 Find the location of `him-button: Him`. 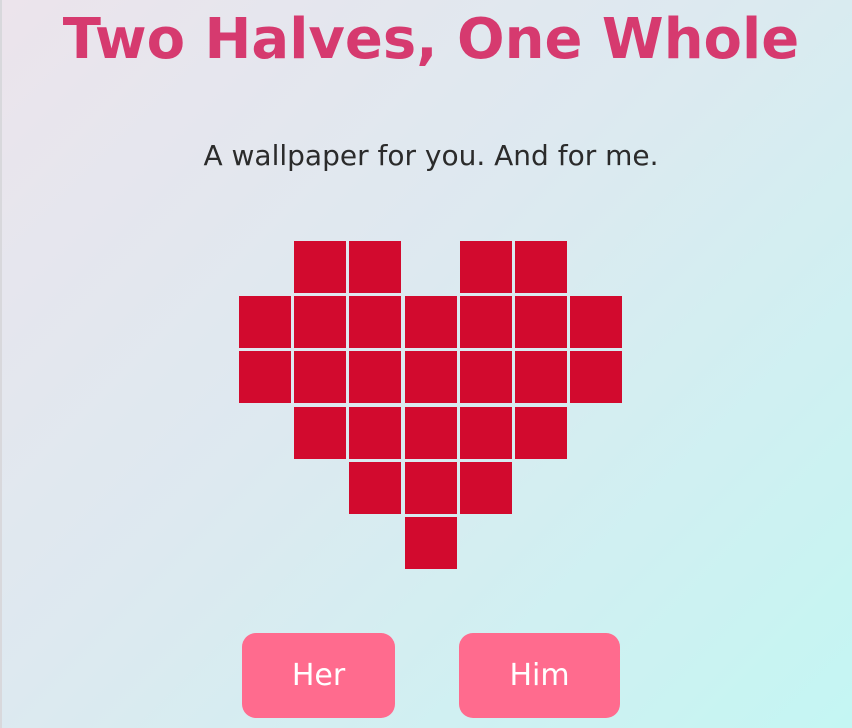

him-button: Him is located at coordinates (539, 675).